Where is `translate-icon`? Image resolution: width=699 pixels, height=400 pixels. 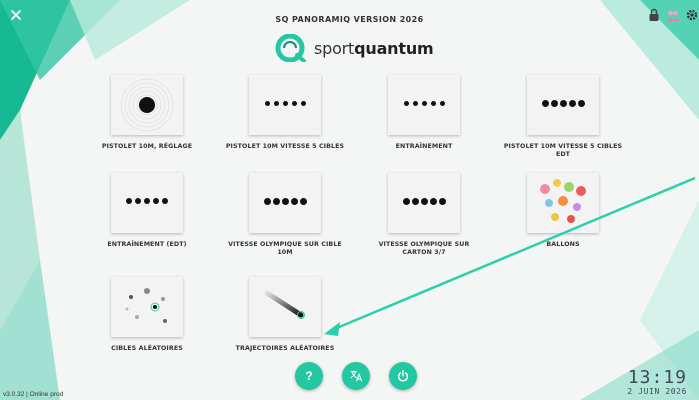
translate-icon is located at coordinates (356, 376).